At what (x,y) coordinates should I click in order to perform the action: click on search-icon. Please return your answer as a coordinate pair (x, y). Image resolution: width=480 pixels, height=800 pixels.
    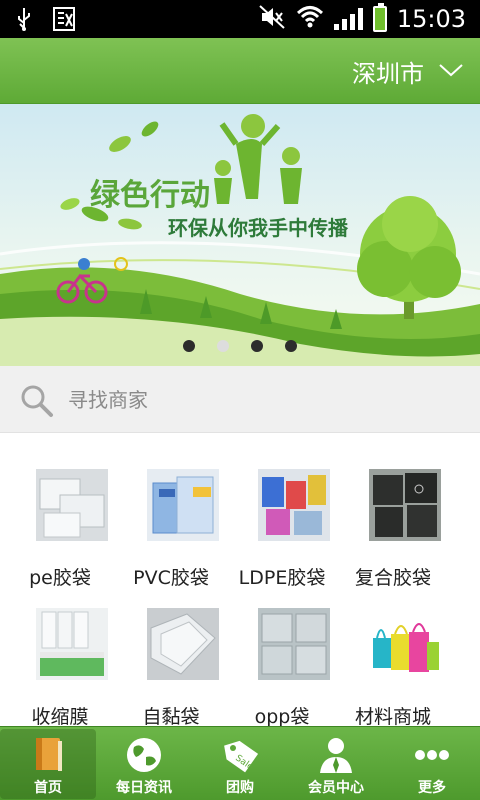
    Looking at the image, I should click on (37, 403).